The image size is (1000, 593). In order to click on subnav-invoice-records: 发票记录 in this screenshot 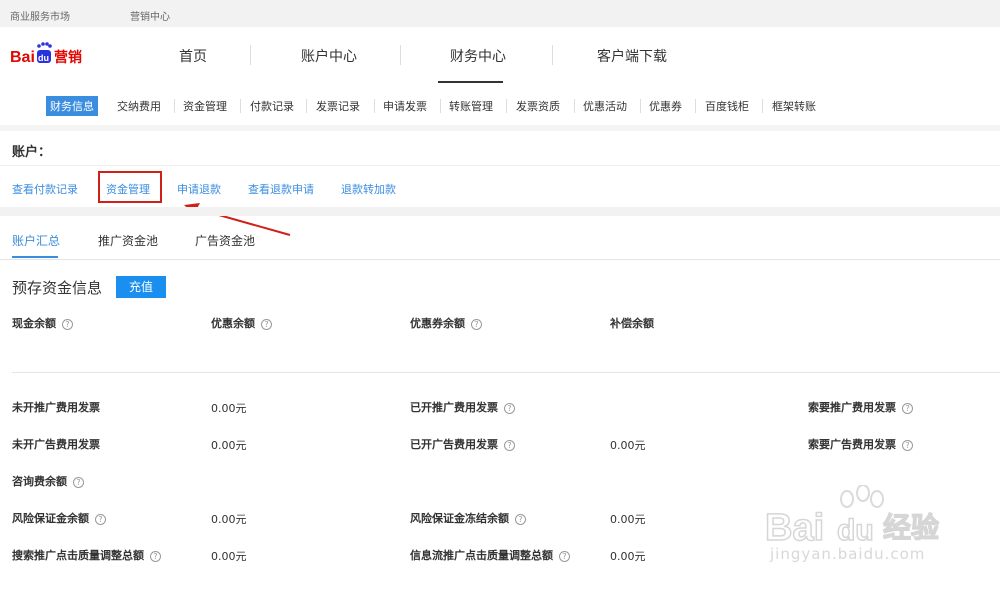, I will do `click(338, 106)`.